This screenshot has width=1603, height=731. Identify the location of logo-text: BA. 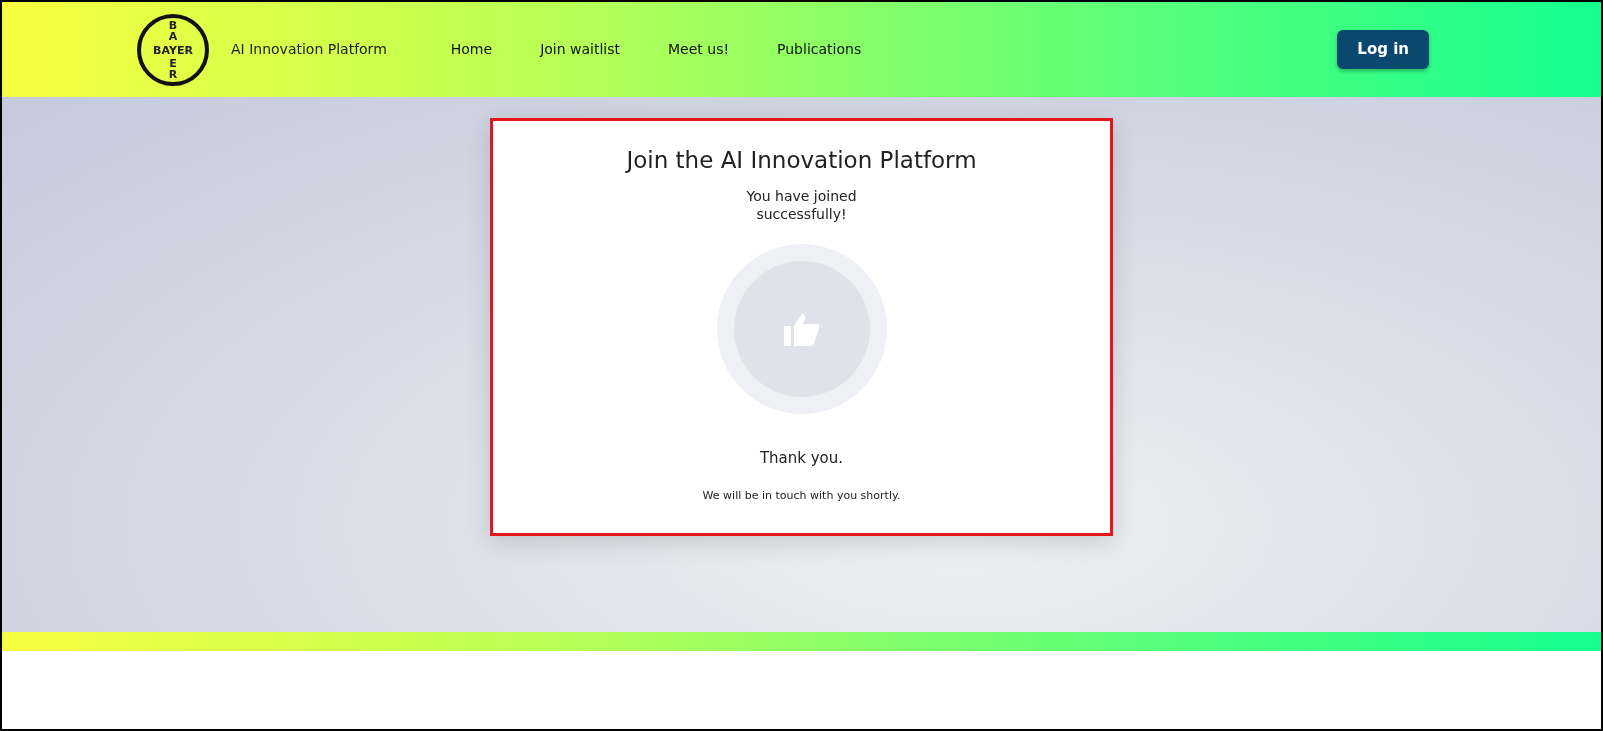
(173, 30).